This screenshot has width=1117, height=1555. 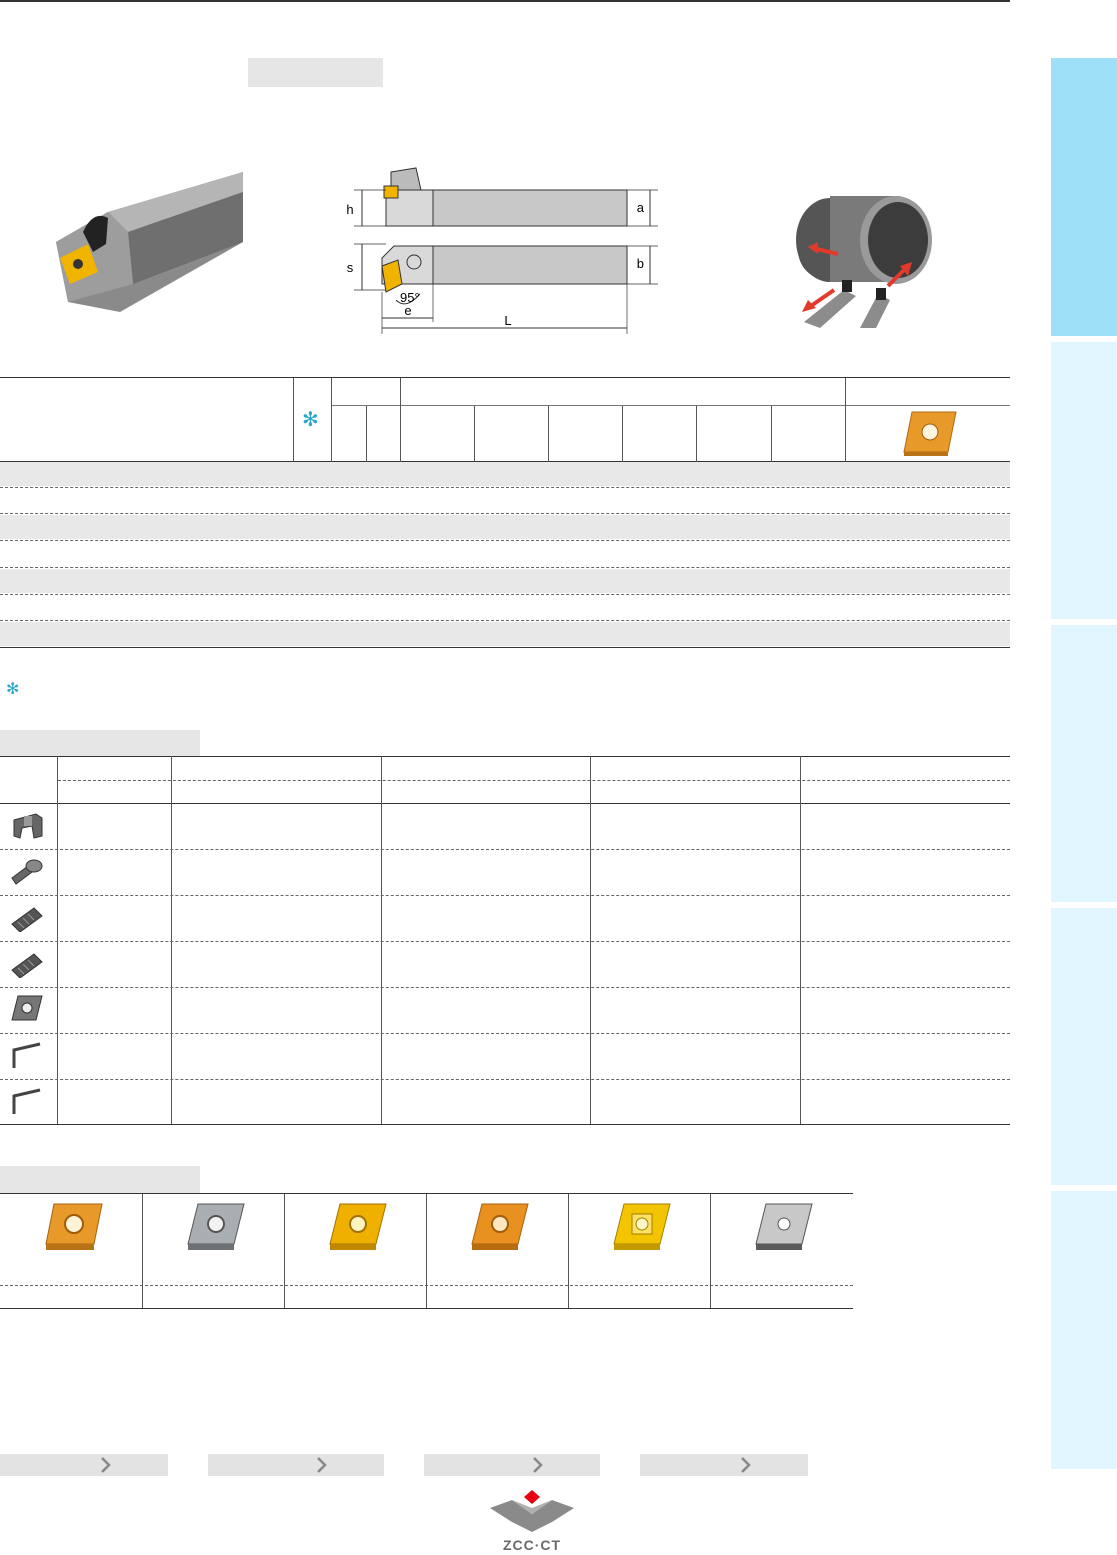 What do you see at coordinates (532, 1521) in the screenshot?
I see `zccct-logo: ZCC·CT` at bounding box center [532, 1521].